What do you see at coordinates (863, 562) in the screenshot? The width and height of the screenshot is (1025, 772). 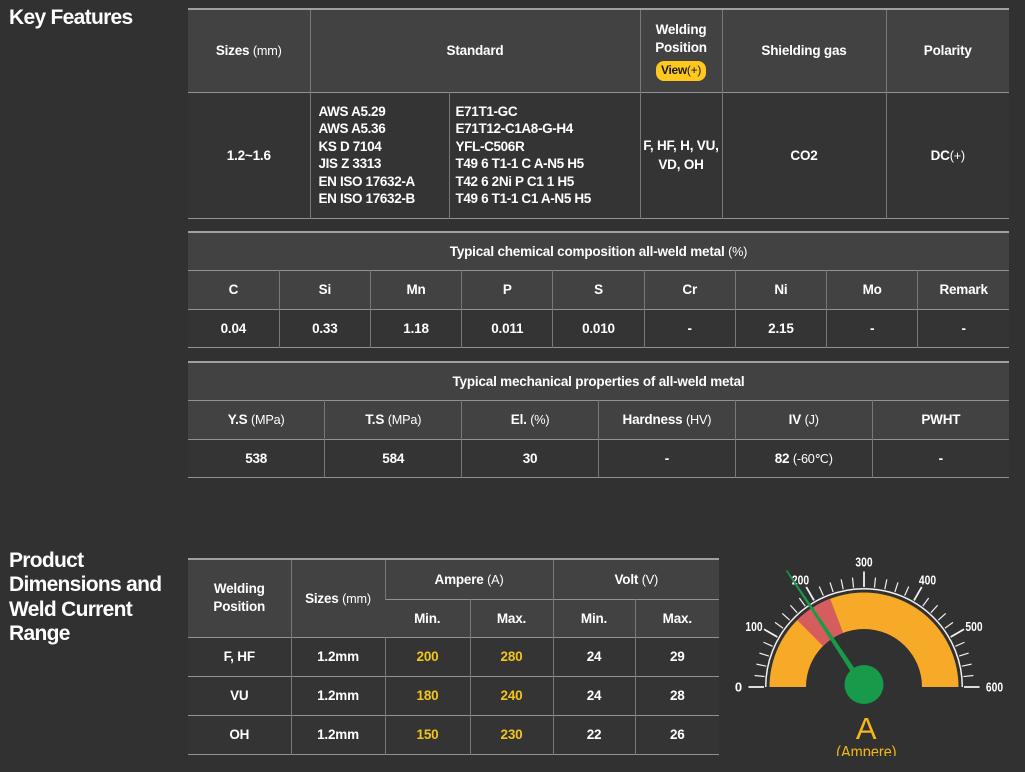 I see `svg-text: 300` at bounding box center [863, 562].